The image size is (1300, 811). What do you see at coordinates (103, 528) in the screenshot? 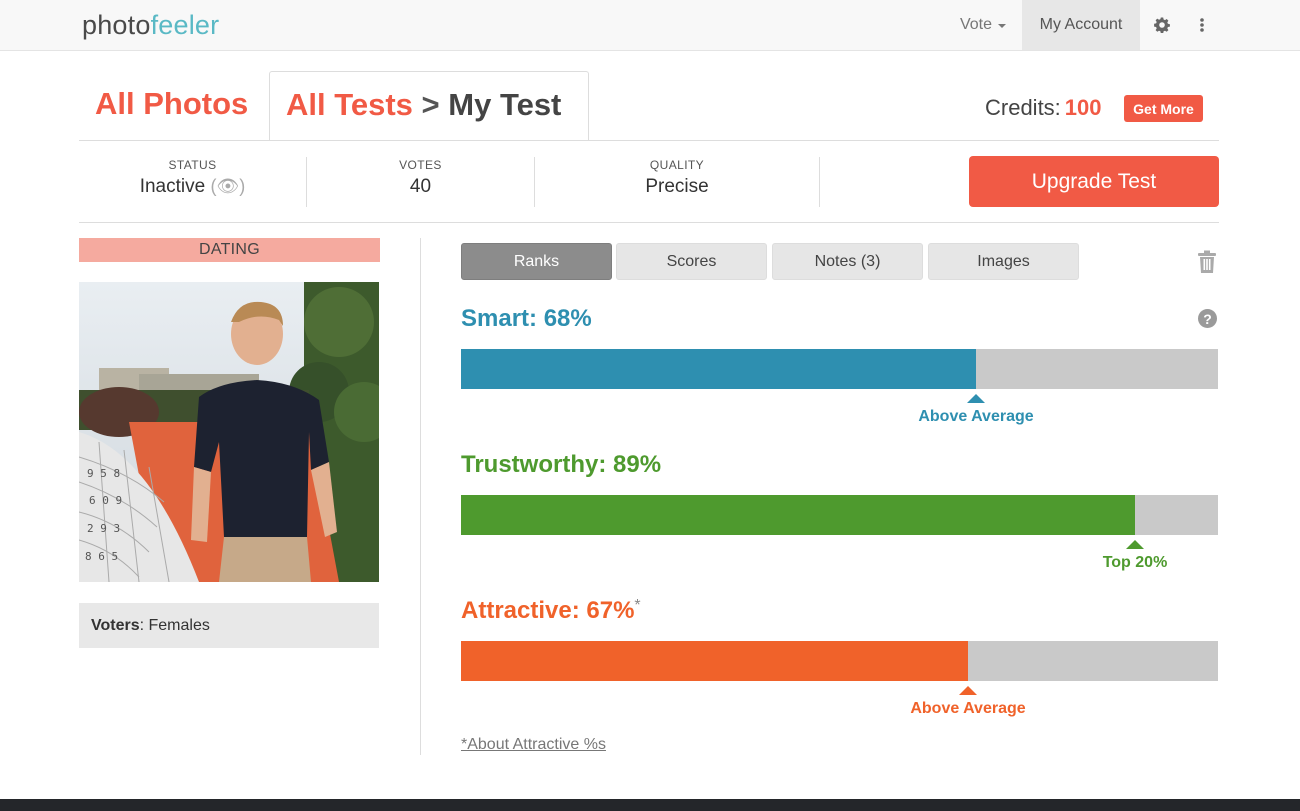
I see `svg-text: 2 9 3` at bounding box center [103, 528].